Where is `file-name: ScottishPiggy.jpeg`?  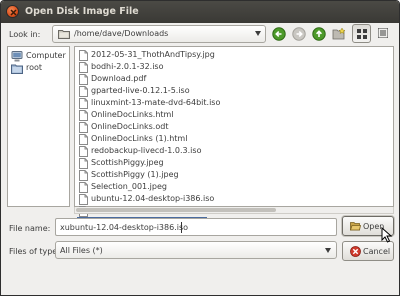
file-name: ScottishPiggy.jpeg is located at coordinates (127, 162).